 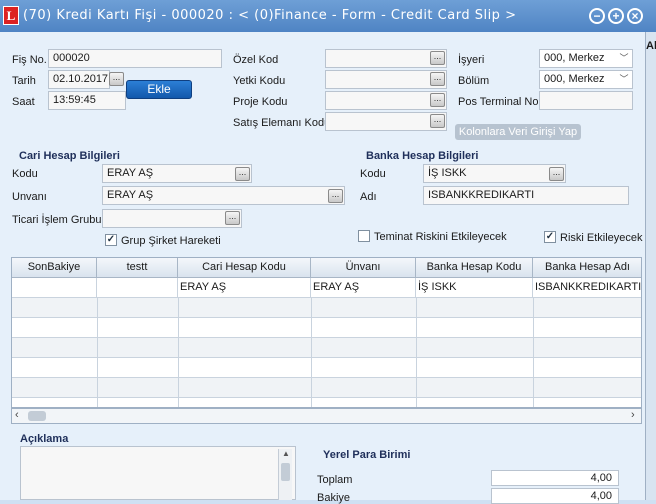 What do you see at coordinates (29, 197) in the screenshot?
I see `cari-unvani-label: Unvanı` at bounding box center [29, 197].